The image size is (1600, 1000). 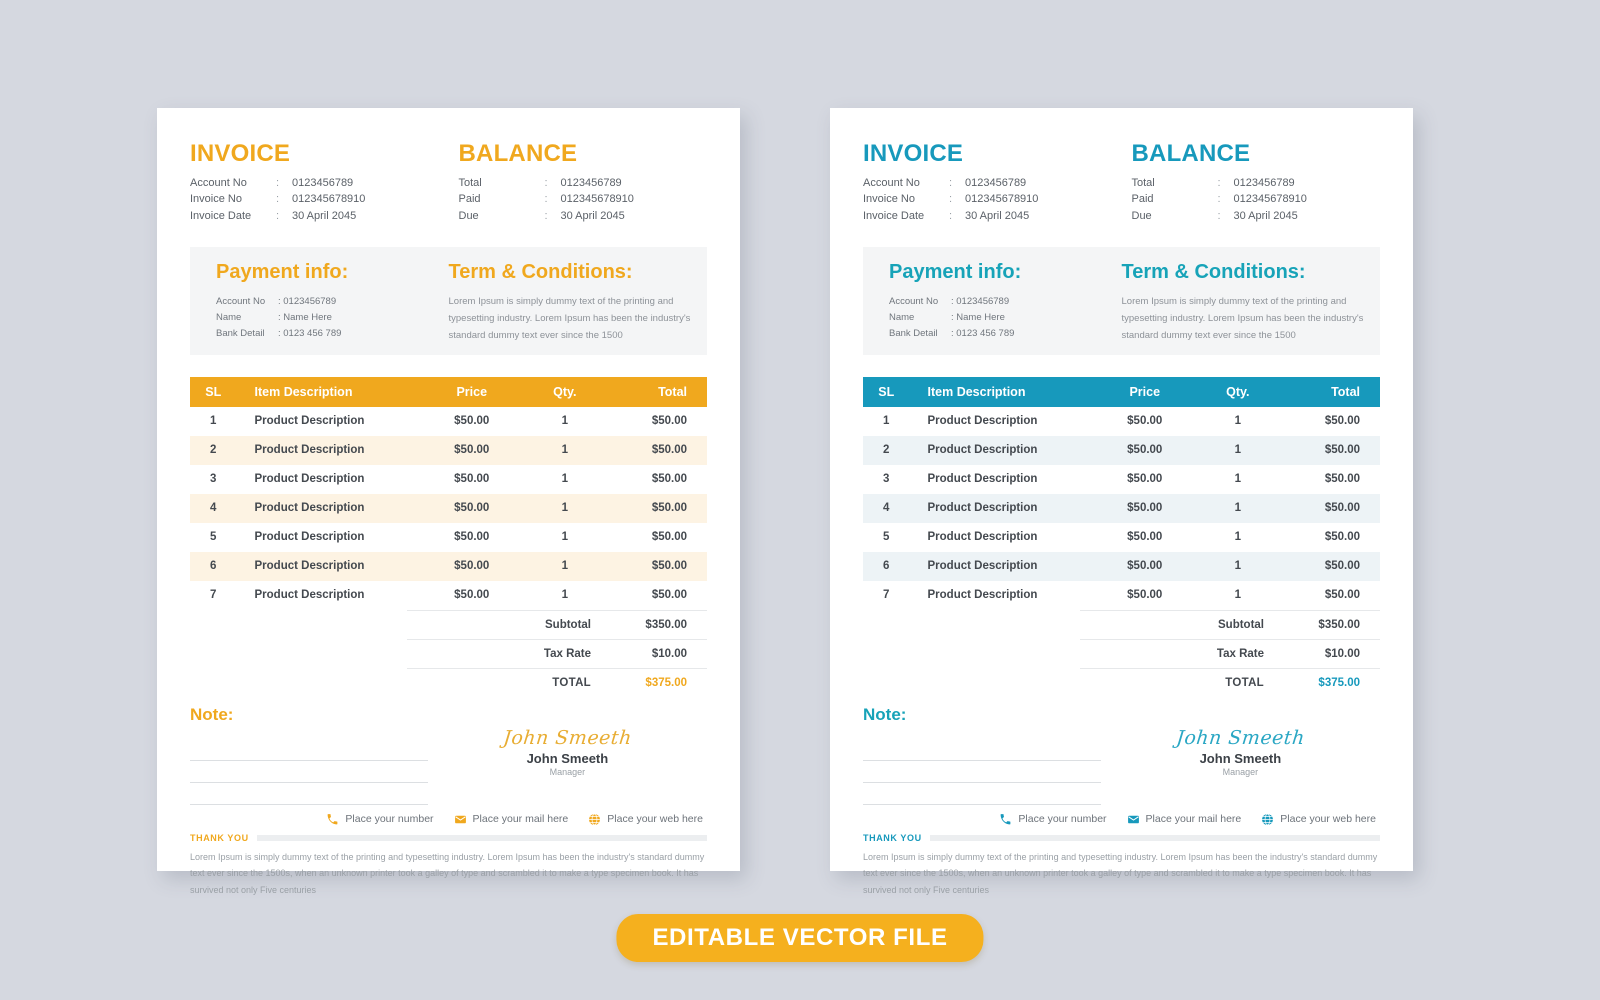 What do you see at coordinates (305, 318) in the screenshot?
I see `payment-value: : Name Here` at bounding box center [305, 318].